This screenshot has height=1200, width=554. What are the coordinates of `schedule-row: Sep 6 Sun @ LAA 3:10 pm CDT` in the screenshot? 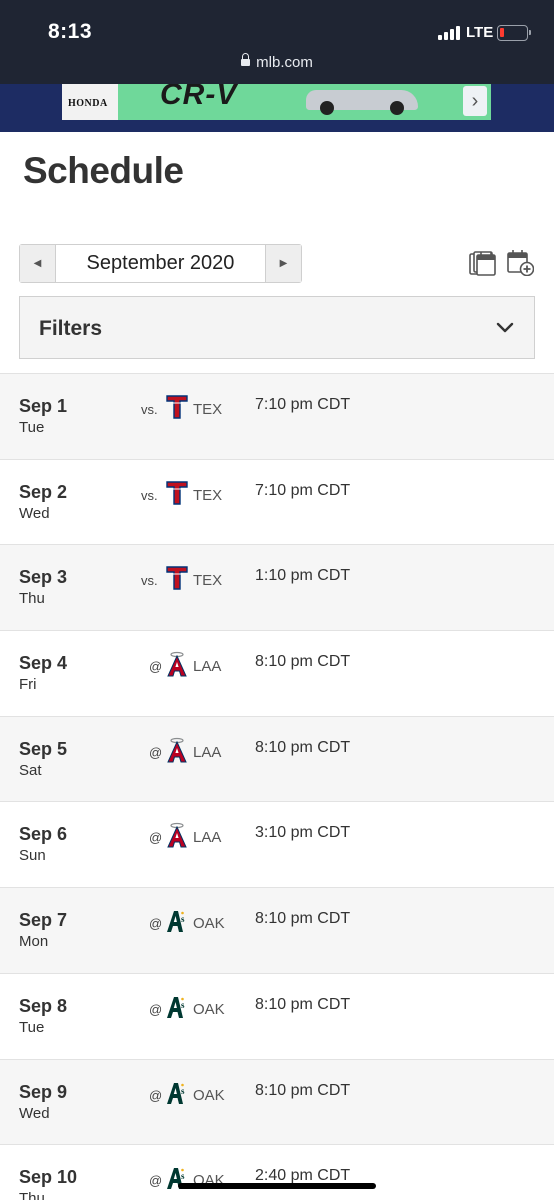 It's located at (277, 845).